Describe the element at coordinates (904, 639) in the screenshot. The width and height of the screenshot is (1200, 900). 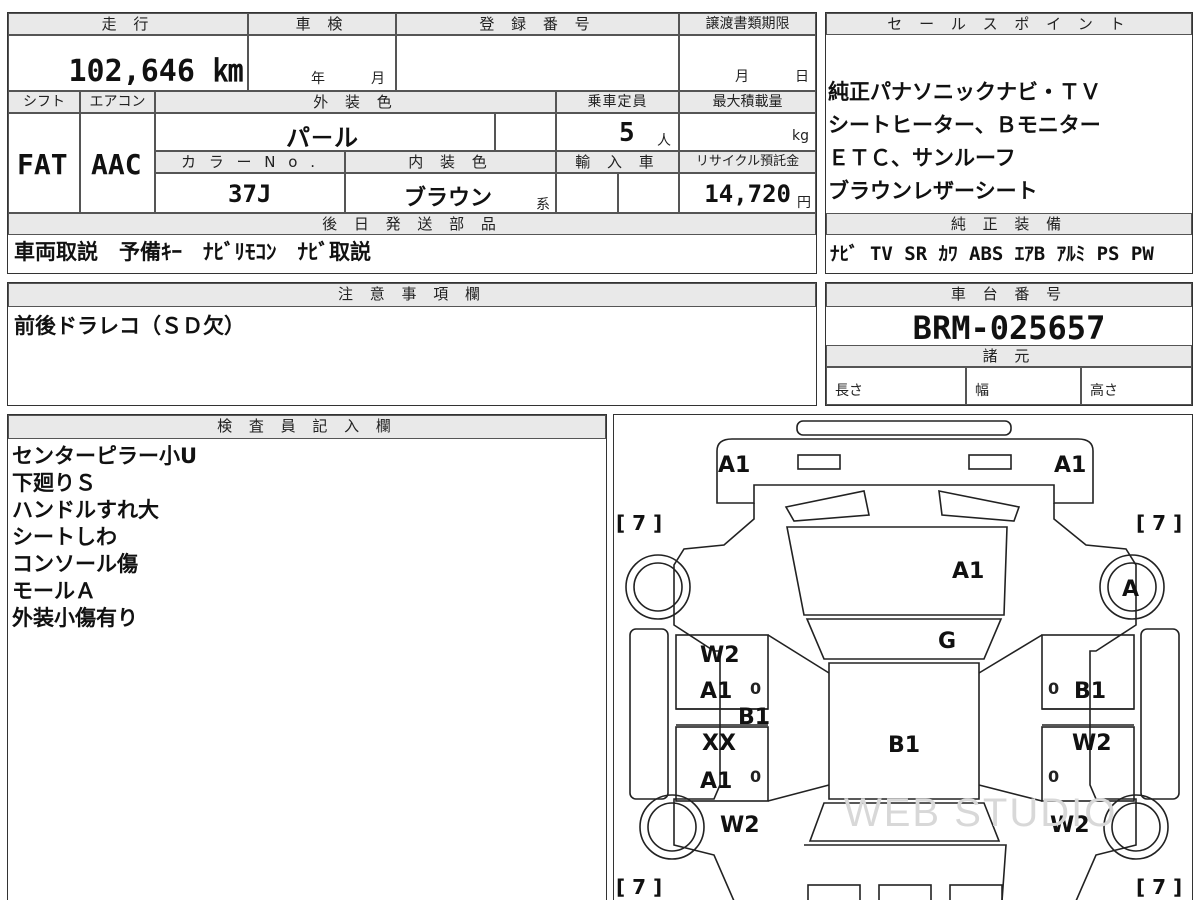
I see `windshield` at that location.